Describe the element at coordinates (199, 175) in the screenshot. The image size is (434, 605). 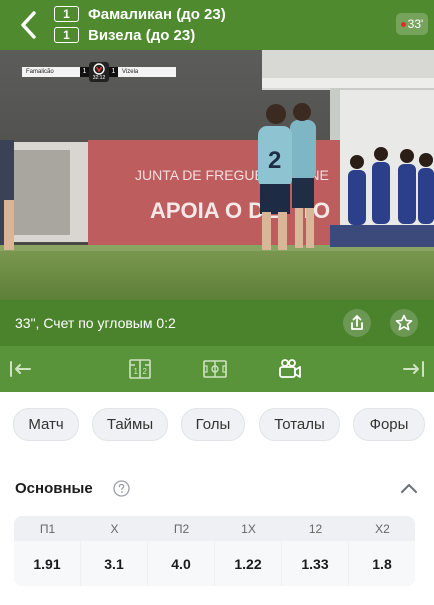
I see `banner-text: JUNTA DE FREGUE` at that location.